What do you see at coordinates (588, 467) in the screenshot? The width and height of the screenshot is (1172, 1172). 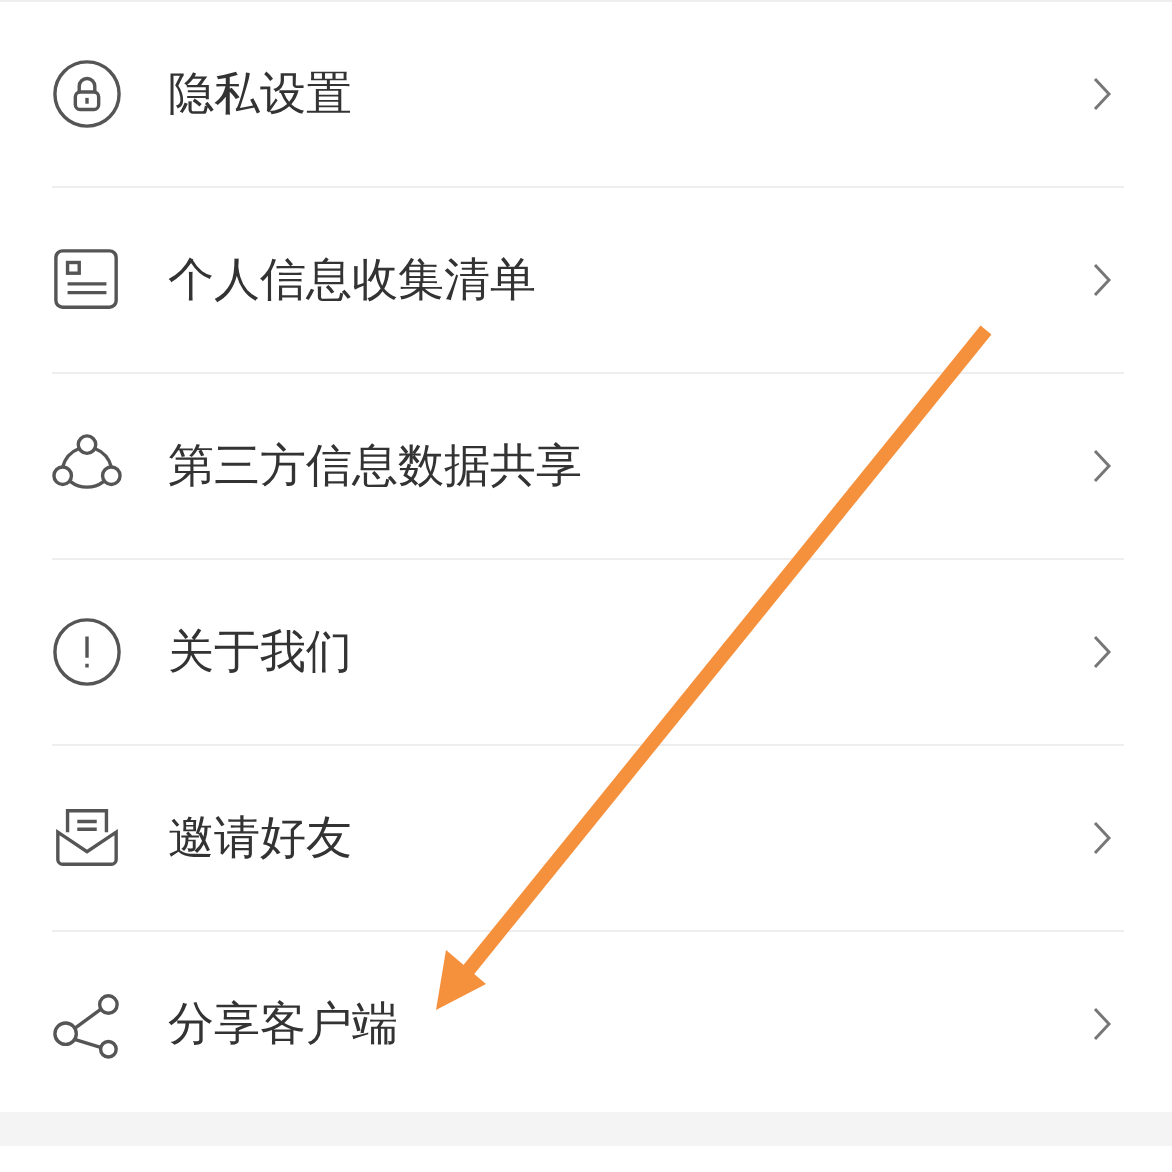 I see `menu-item: 第三方信息数据共享` at bounding box center [588, 467].